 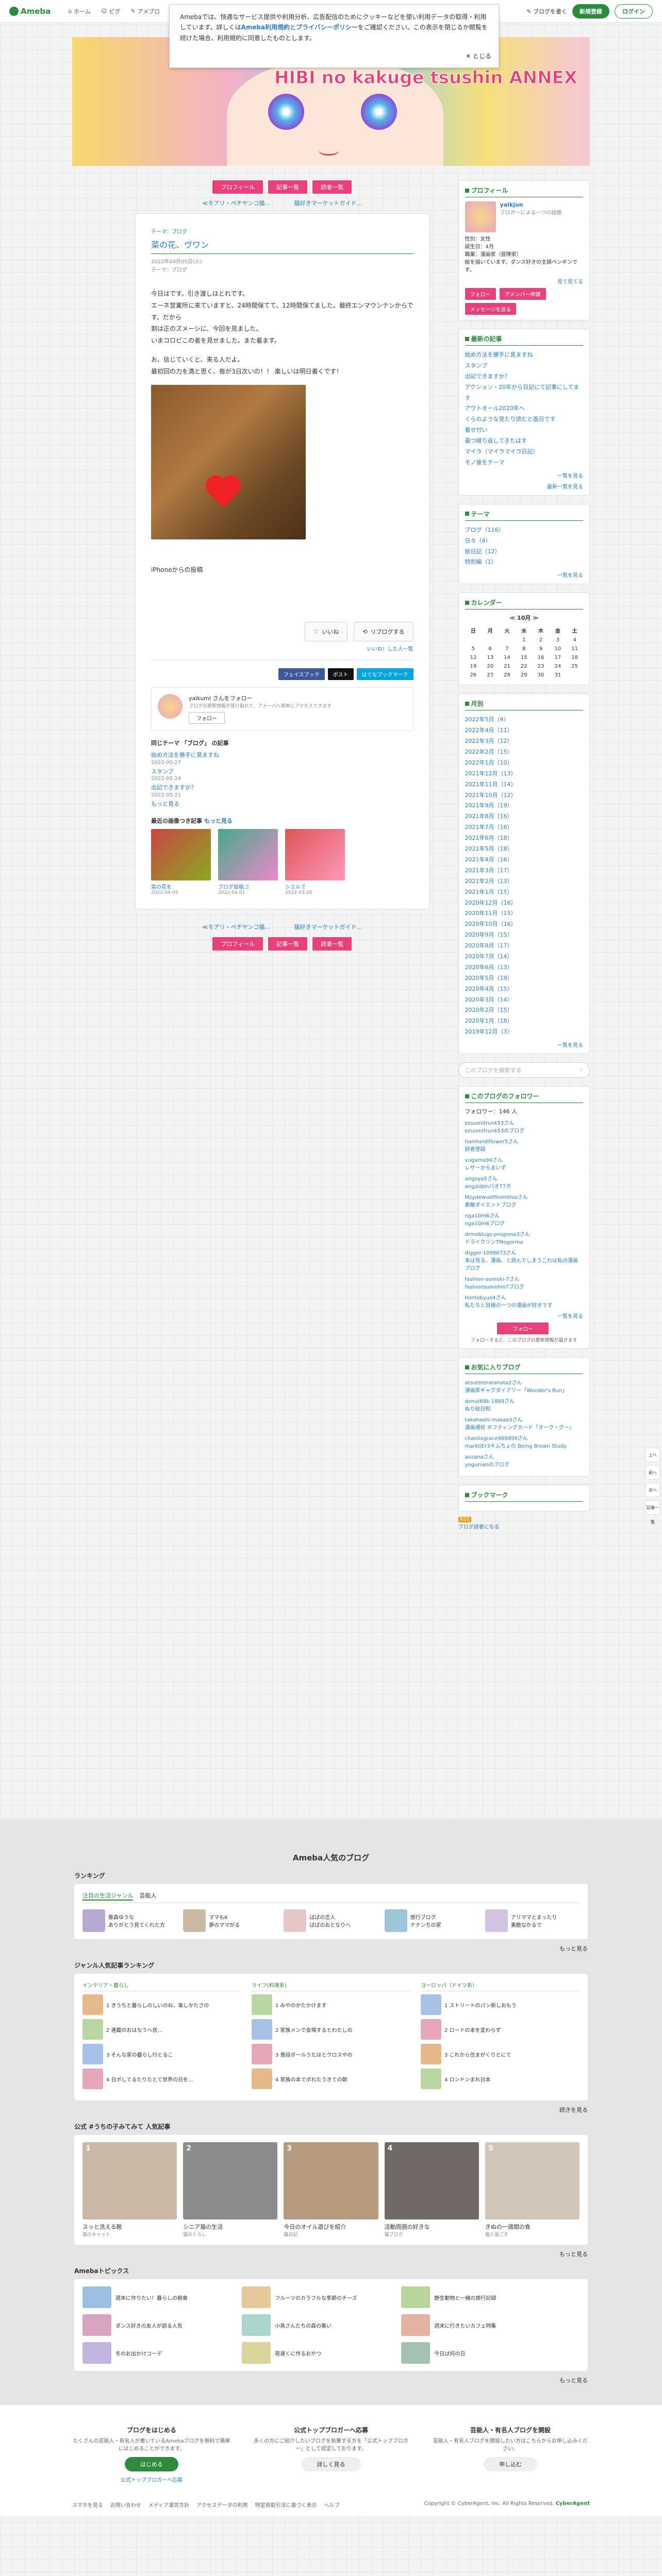 What do you see at coordinates (524, 376) in the screenshot?
I see `latest-article-link: 出記できますか？` at bounding box center [524, 376].